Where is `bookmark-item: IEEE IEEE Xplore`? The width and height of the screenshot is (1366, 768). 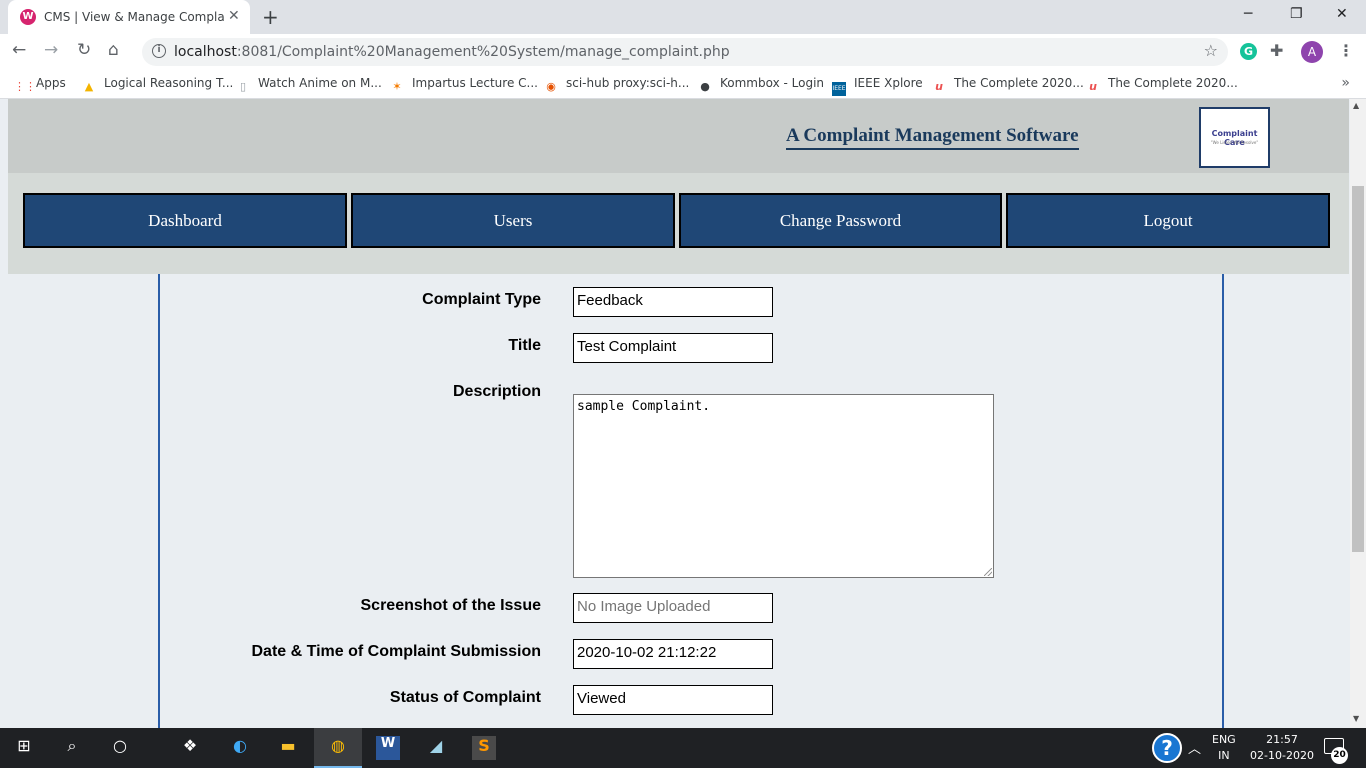 bookmark-item: IEEE IEEE Xplore is located at coordinates (877, 86).